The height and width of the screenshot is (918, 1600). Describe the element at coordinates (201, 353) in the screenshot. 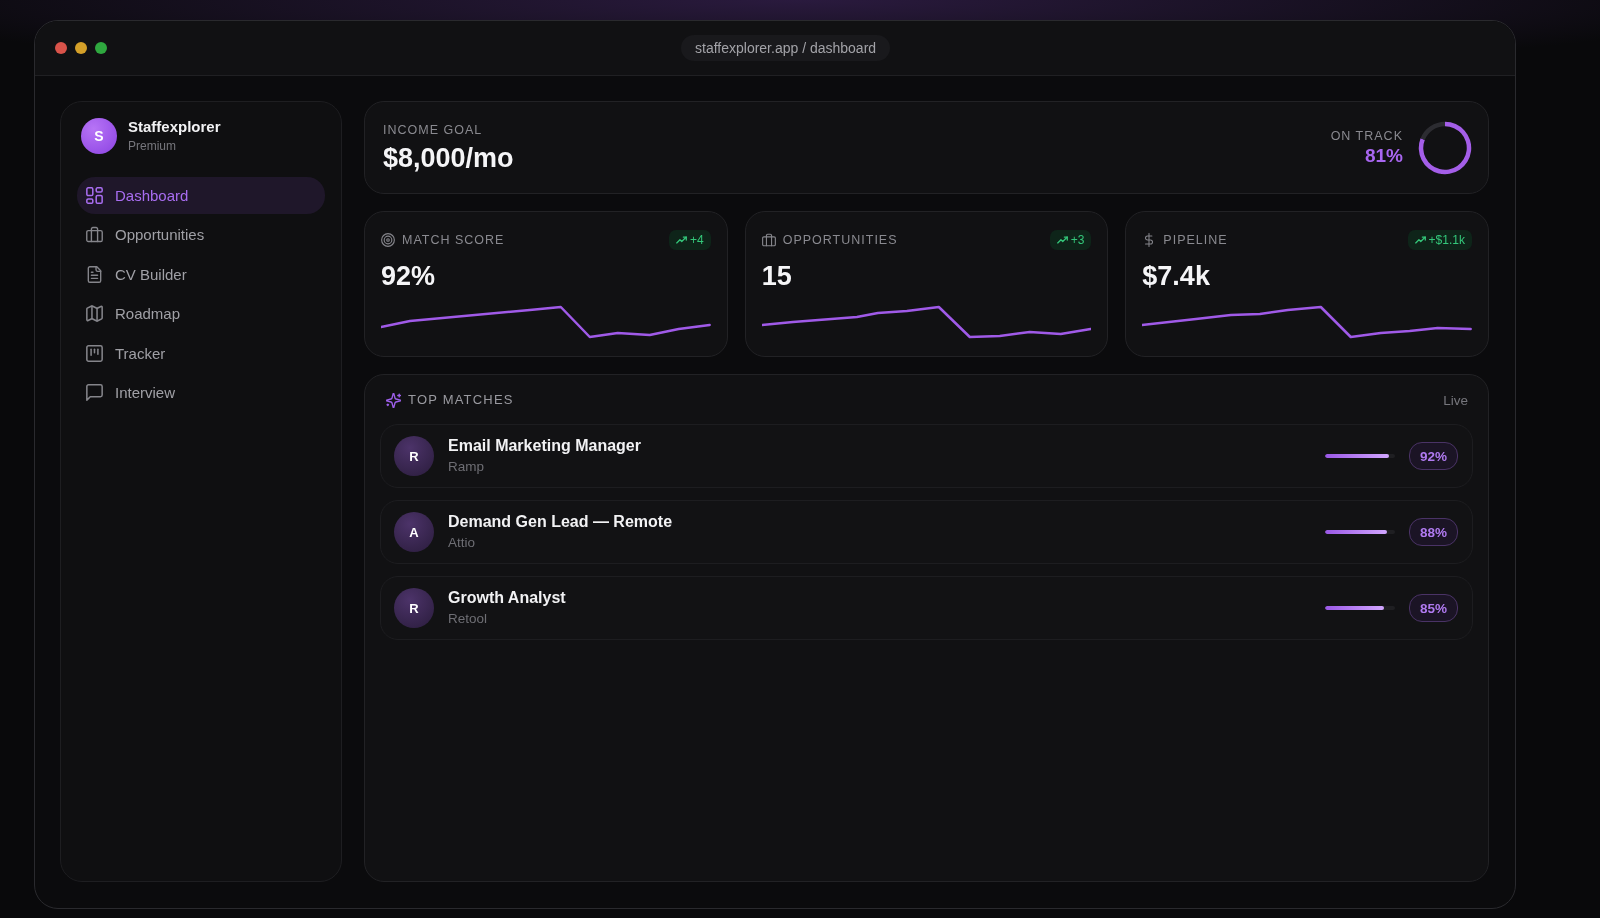

I see `nav-item: Tracker` at that location.